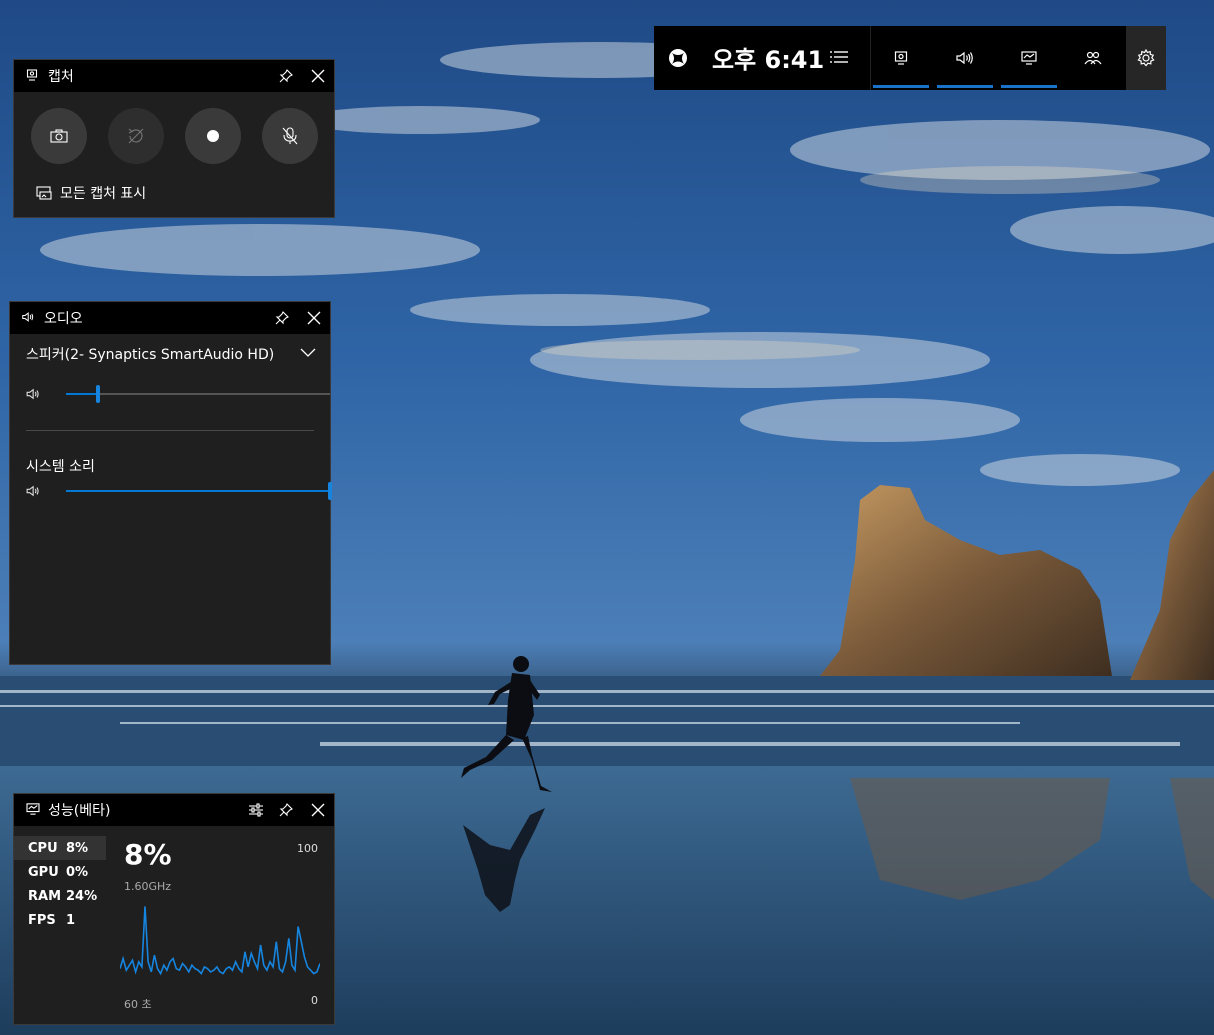 The height and width of the screenshot is (1035, 1214). I want to click on audio-active-indicator, so click(965, 86).